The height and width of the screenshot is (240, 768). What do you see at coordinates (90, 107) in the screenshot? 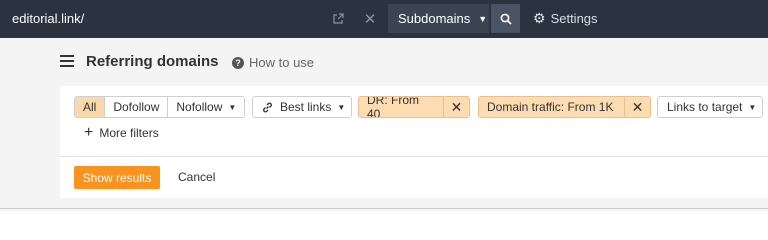
I see `filter-all: All` at bounding box center [90, 107].